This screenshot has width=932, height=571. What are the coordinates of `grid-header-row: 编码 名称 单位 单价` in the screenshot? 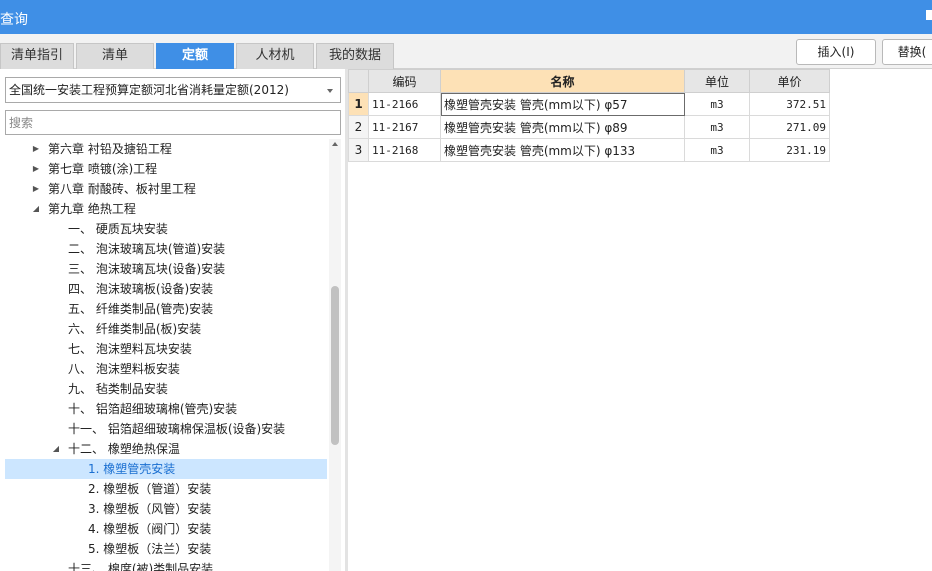 It's located at (589, 81).